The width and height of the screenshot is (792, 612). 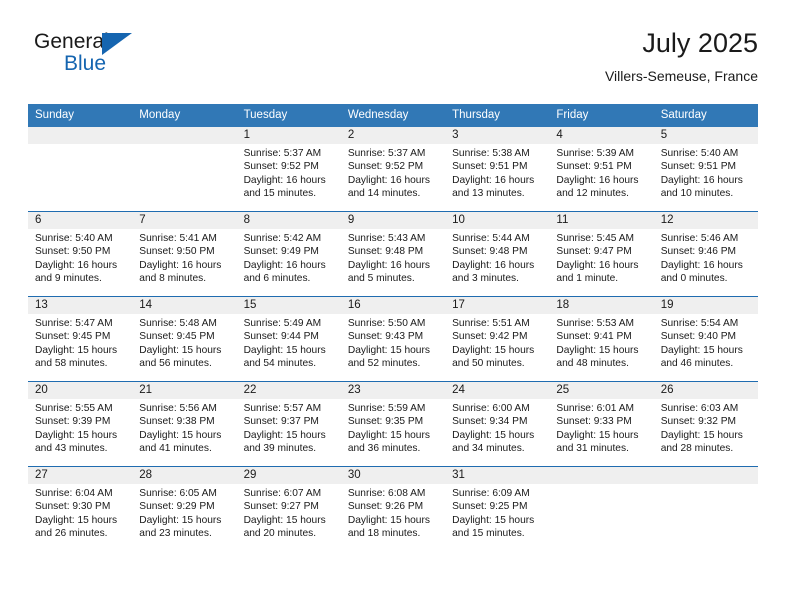 What do you see at coordinates (592, 194) in the screenshot?
I see `daylight-text-line2: and 12 minutes.` at bounding box center [592, 194].